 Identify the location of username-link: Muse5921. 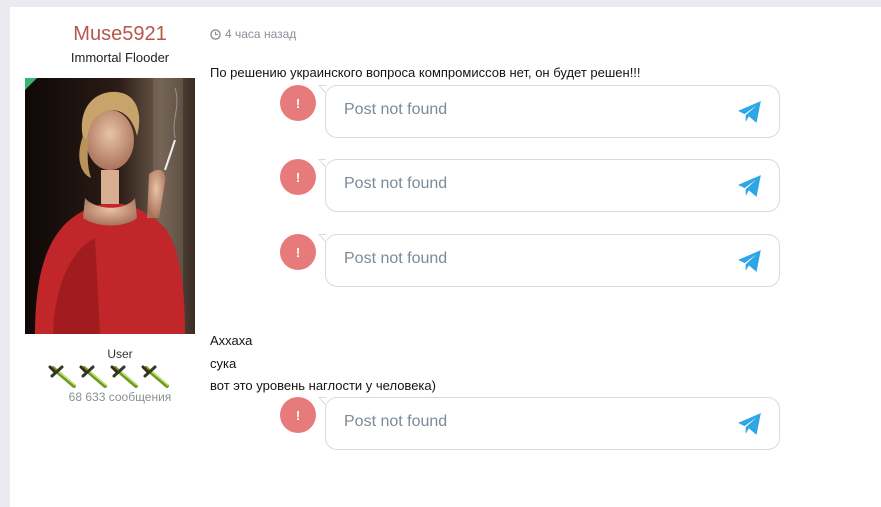
(120, 34).